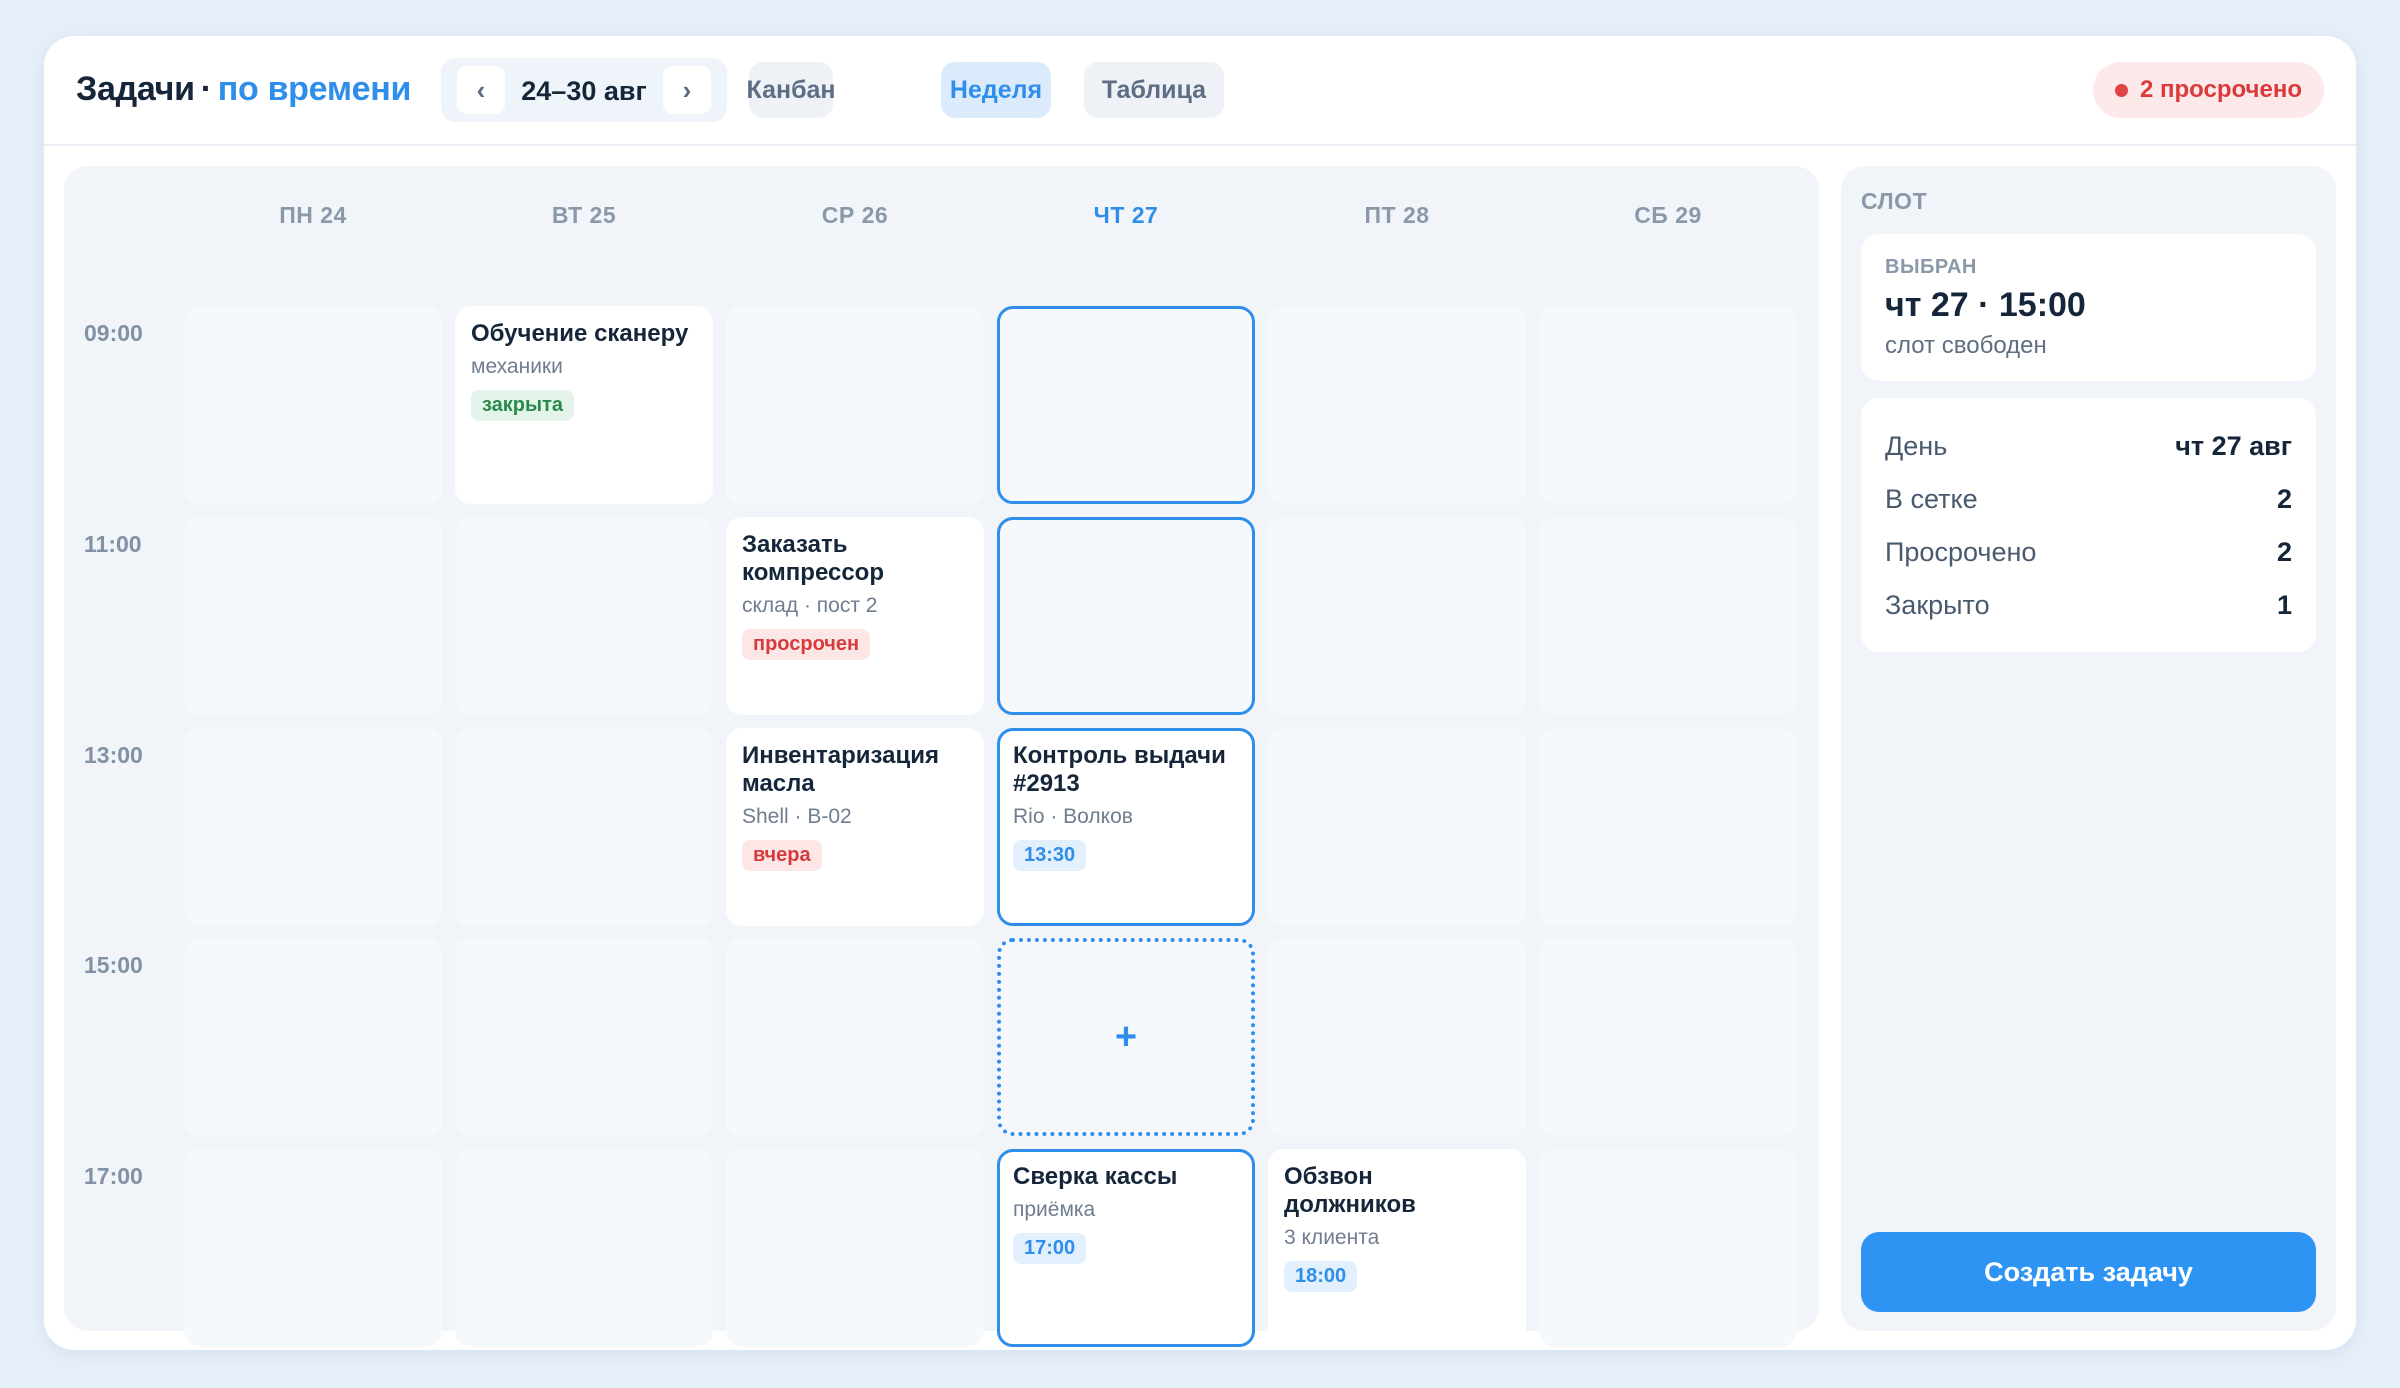 Image resolution: width=2400 pixels, height=1388 pixels. Describe the element at coordinates (855, 827) in the screenshot. I see `task-card: Инвентаризация масла Shell · B-02 вчера` at that location.